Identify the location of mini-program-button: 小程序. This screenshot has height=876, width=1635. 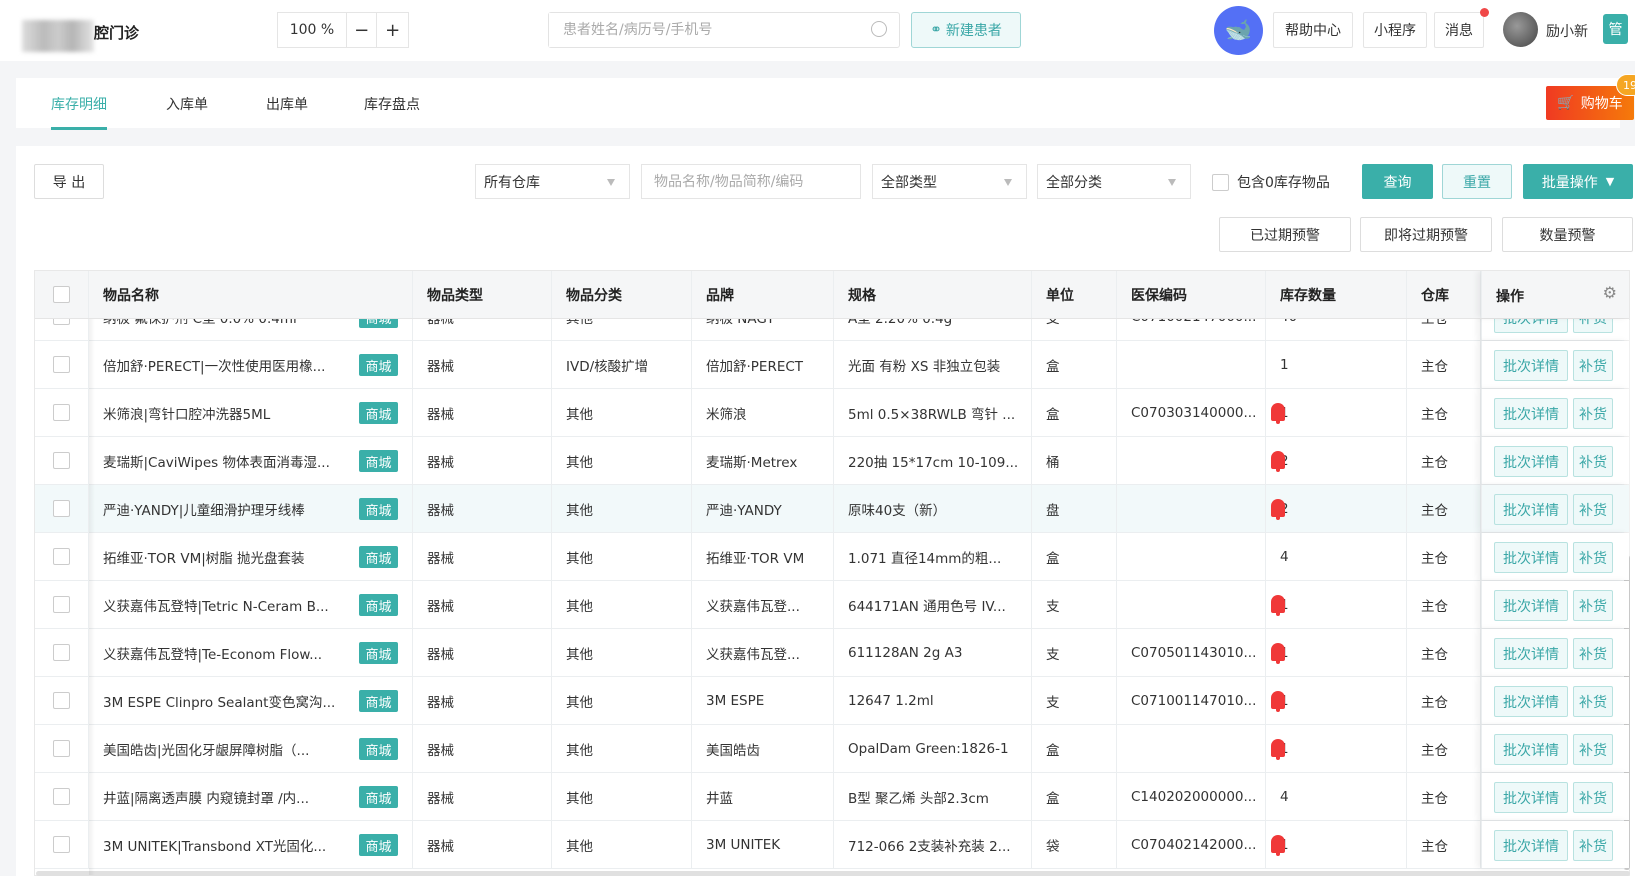
(1395, 30).